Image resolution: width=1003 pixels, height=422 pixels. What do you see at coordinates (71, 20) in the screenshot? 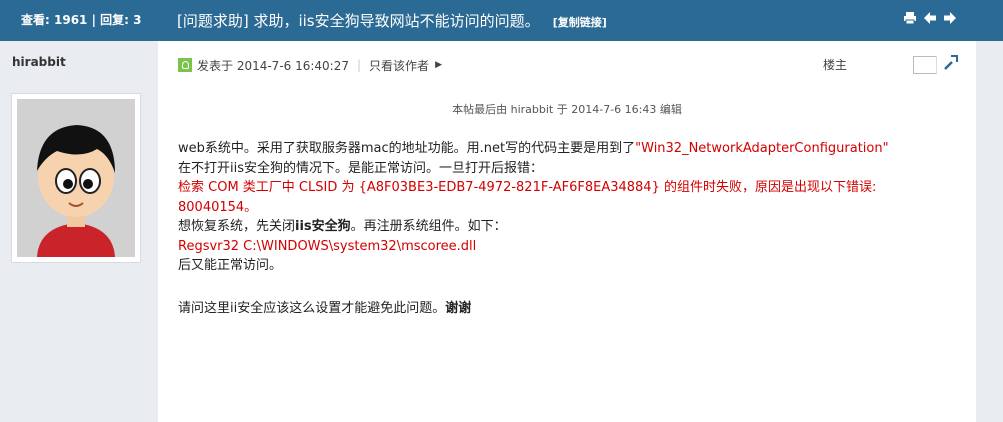
I see `views-count: 1961` at bounding box center [71, 20].